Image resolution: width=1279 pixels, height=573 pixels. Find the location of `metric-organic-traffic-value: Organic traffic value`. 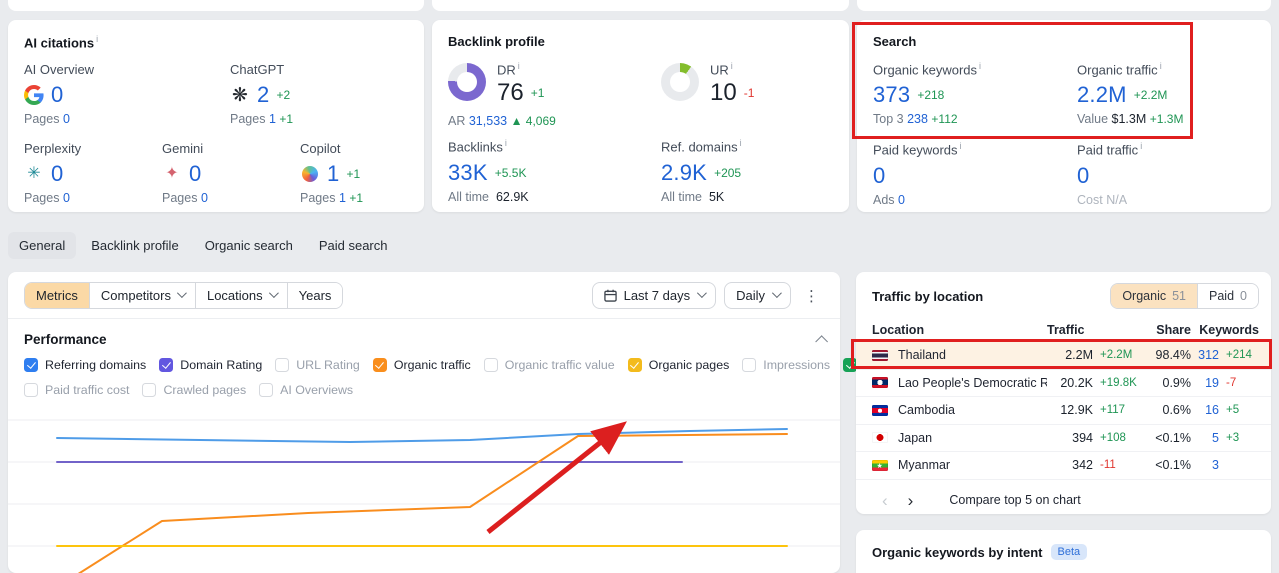

metric-organic-traffic-value: Organic traffic value is located at coordinates (549, 365).